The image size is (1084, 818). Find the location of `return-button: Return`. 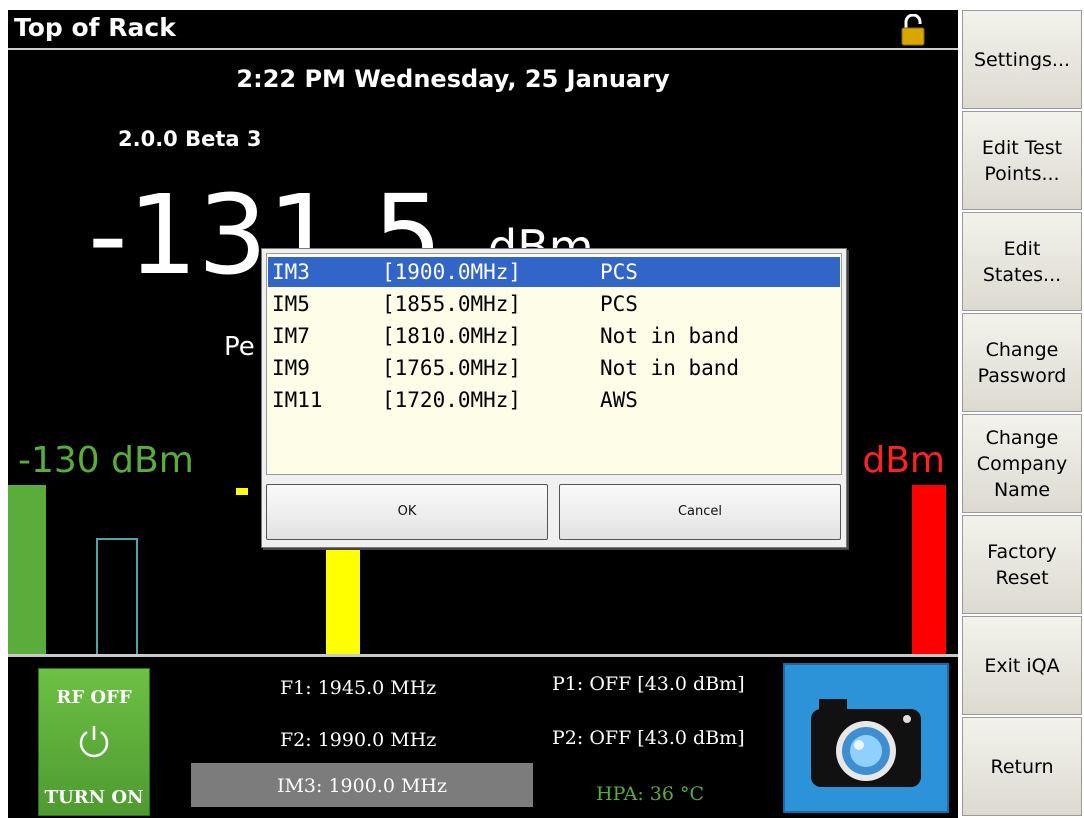

return-button: Return is located at coordinates (1022, 766).